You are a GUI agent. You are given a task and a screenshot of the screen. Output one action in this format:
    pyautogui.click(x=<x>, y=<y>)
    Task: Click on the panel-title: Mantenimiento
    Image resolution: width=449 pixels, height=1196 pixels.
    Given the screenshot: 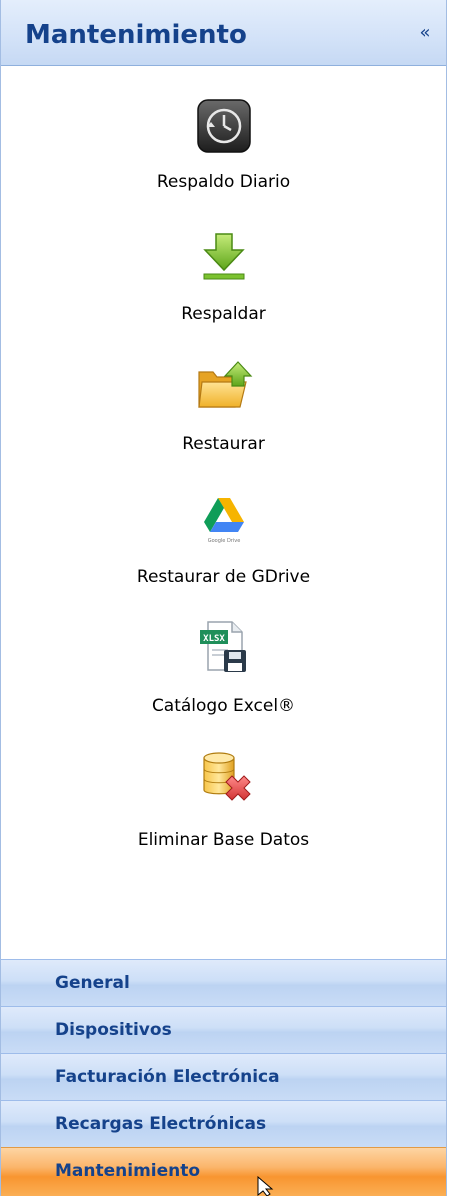 What is the action you would take?
    pyautogui.click(x=136, y=35)
    